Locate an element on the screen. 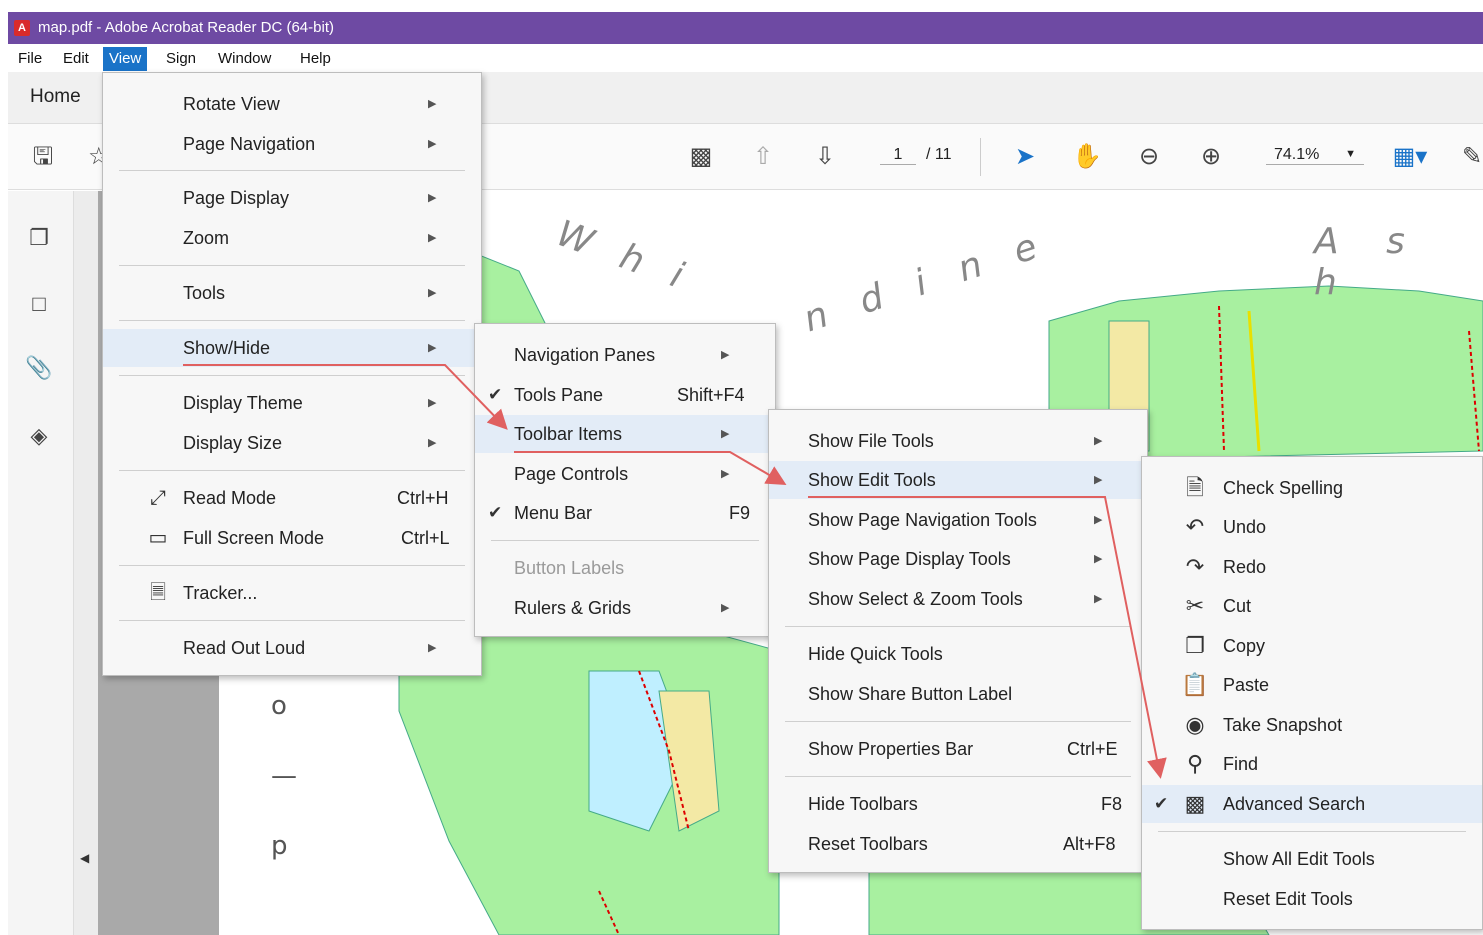 Image resolution: width=1483 pixels, height=935 pixels. menu-item-zoom: Zoom ▶ is located at coordinates (292, 238).